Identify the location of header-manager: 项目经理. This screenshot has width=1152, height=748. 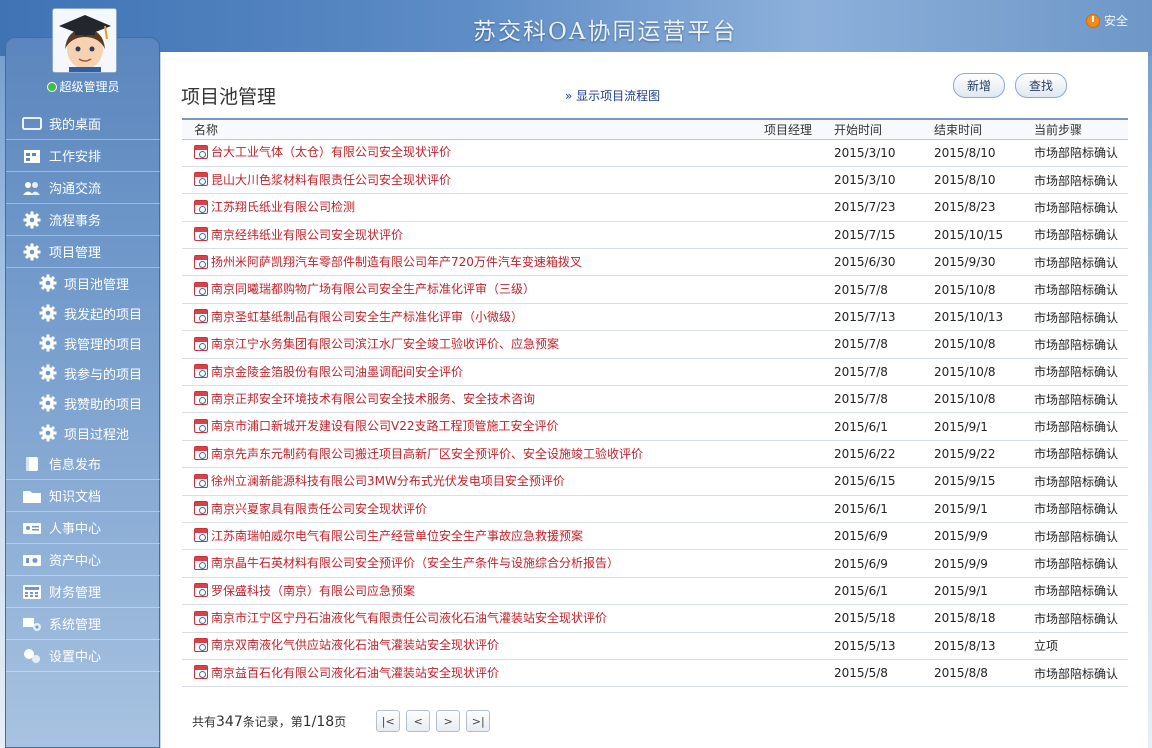
(787, 129).